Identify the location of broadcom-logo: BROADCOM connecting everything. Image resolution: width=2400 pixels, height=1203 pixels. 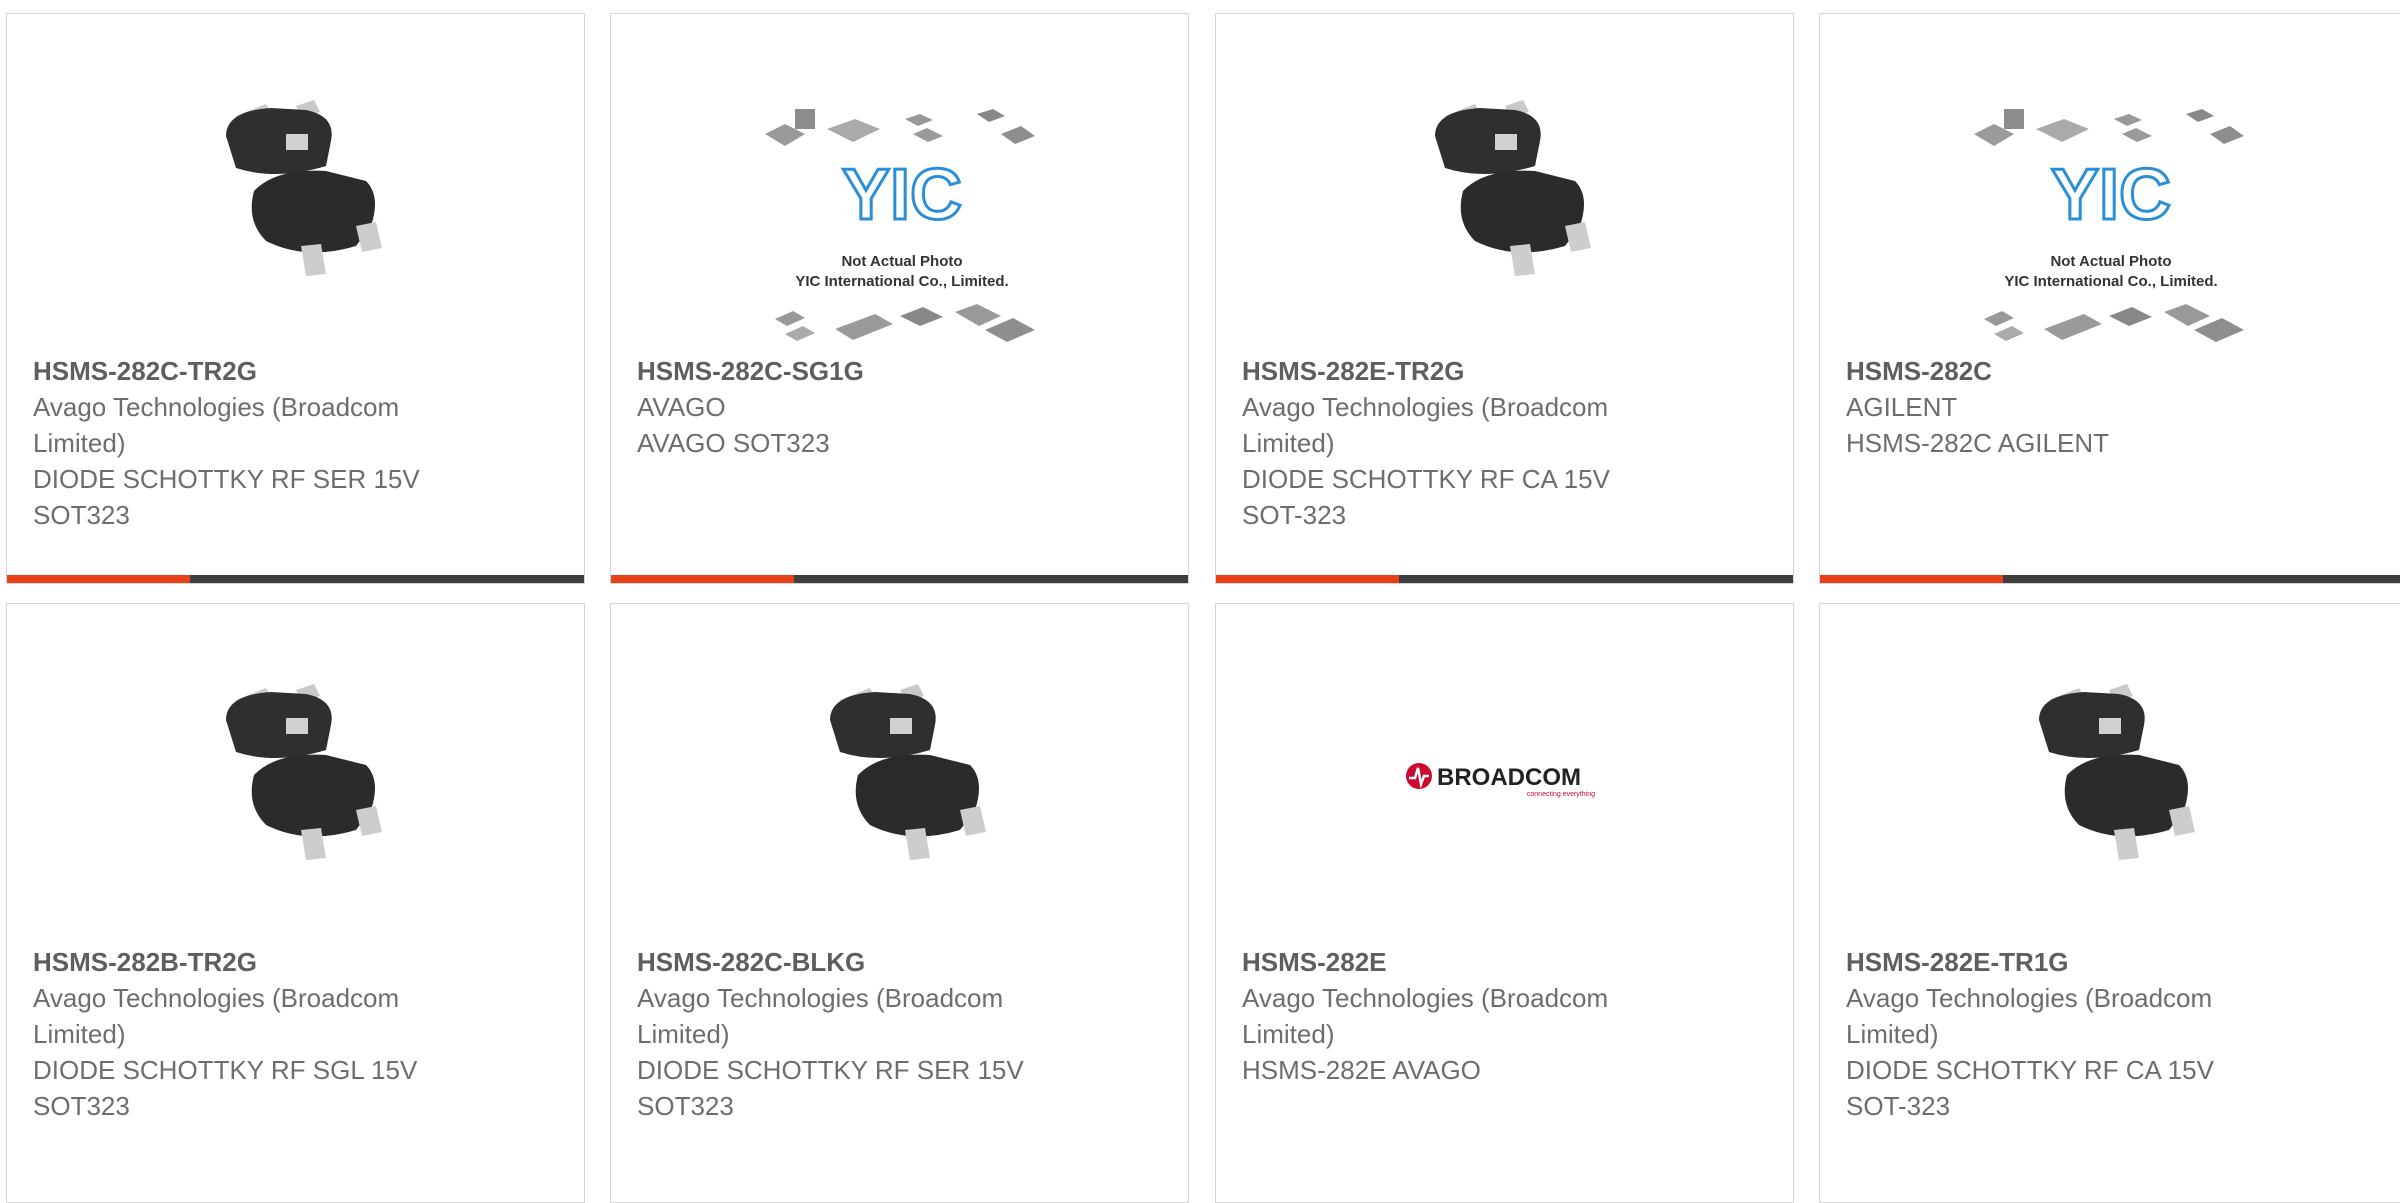
(1500, 780).